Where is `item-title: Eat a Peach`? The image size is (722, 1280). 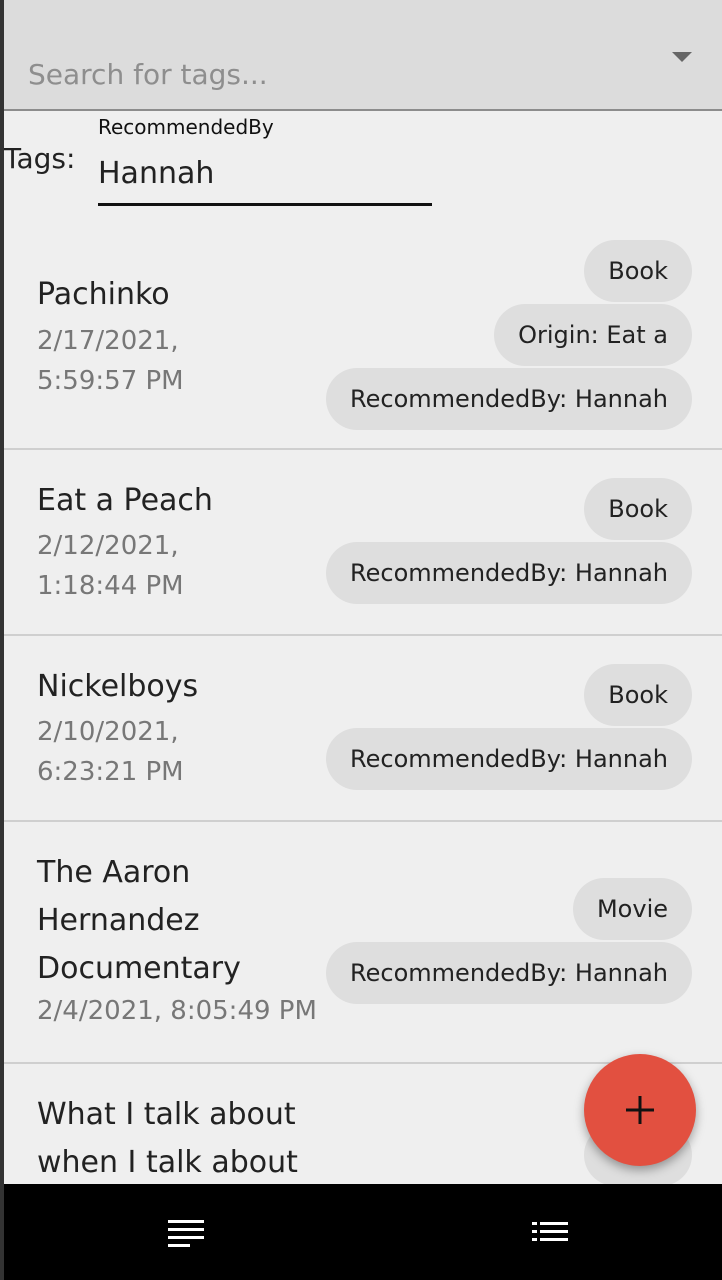
item-title: Eat a Peach is located at coordinates (125, 500).